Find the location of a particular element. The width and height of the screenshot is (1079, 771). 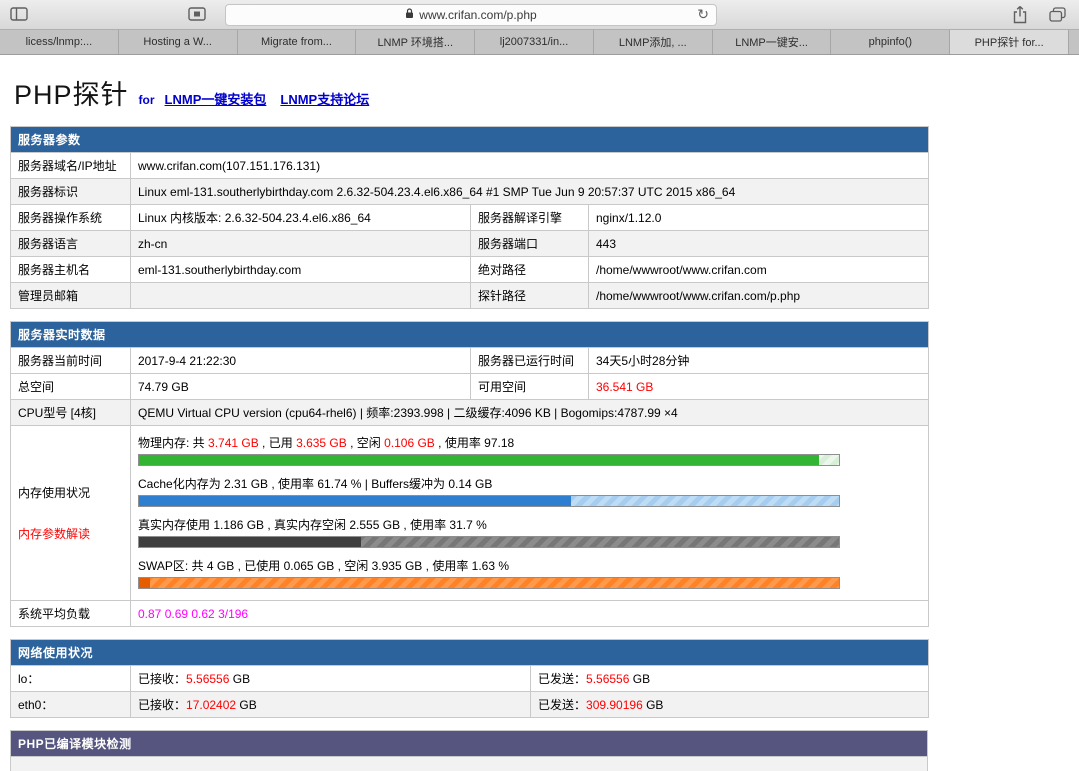

window-icon is located at coordinates (197, 16).